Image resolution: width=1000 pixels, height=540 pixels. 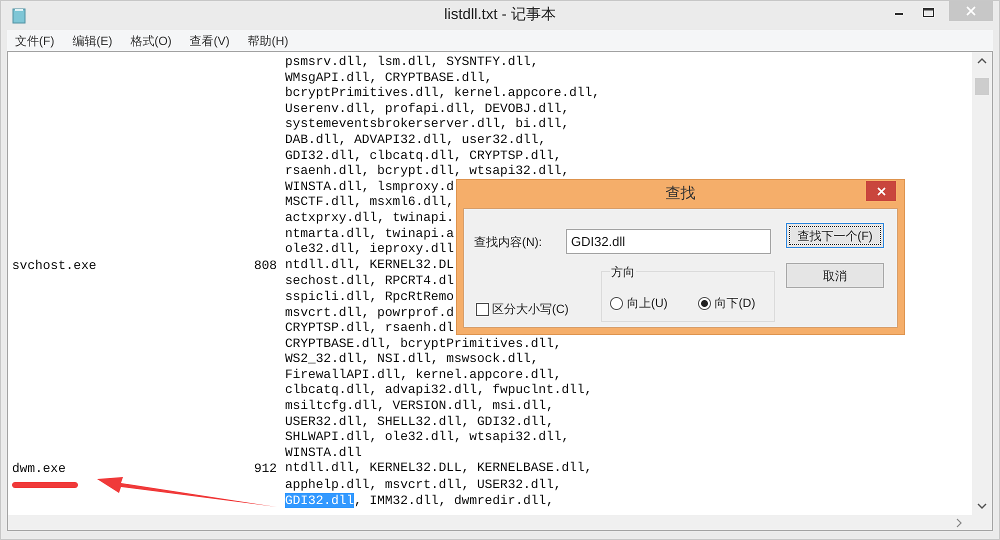 I want to click on text-line: systemeventsbrokerserver.dll, bi.dll,, so click(x=427, y=124).